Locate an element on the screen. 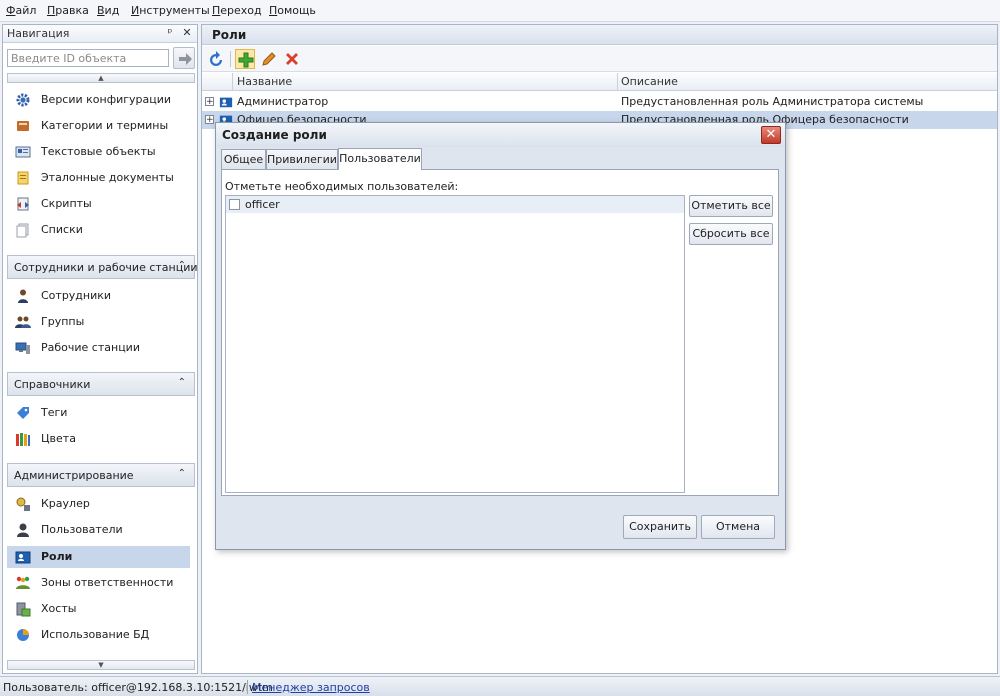 The height and width of the screenshot is (696, 1000). database-icon is located at coordinates (23, 635).